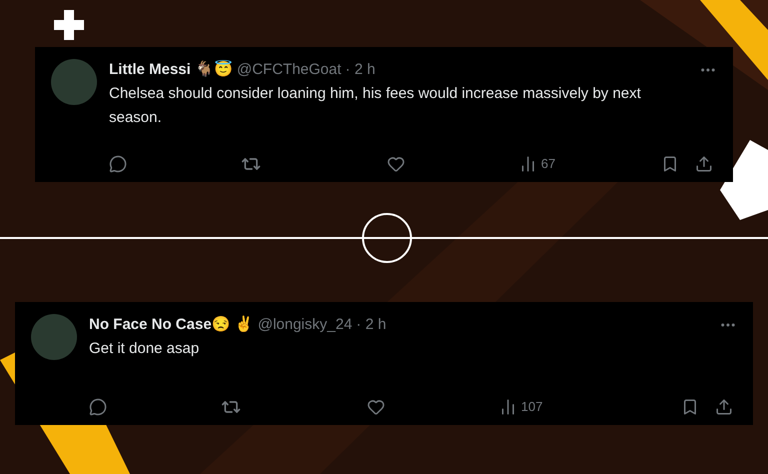 The image size is (768, 474). What do you see at coordinates (548, 164) in the screenshot?
I see `view-count: 67` at bounding box center [548, 164].